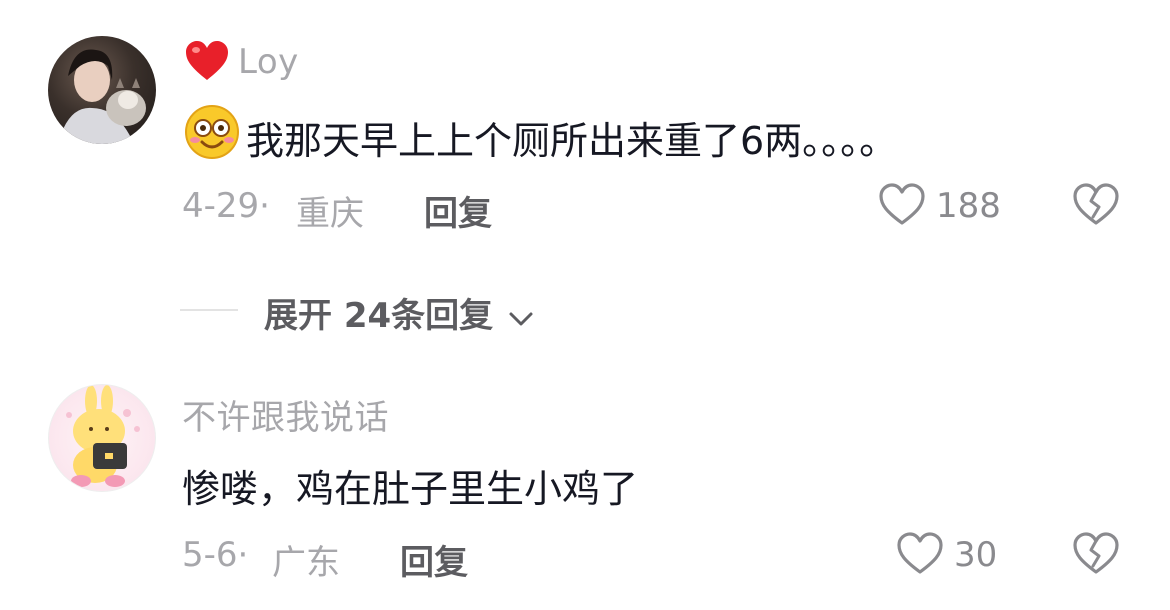  I want to click on comment-text: 惨喽，鸡在肚子里生小鸡了, so click(410, 489).